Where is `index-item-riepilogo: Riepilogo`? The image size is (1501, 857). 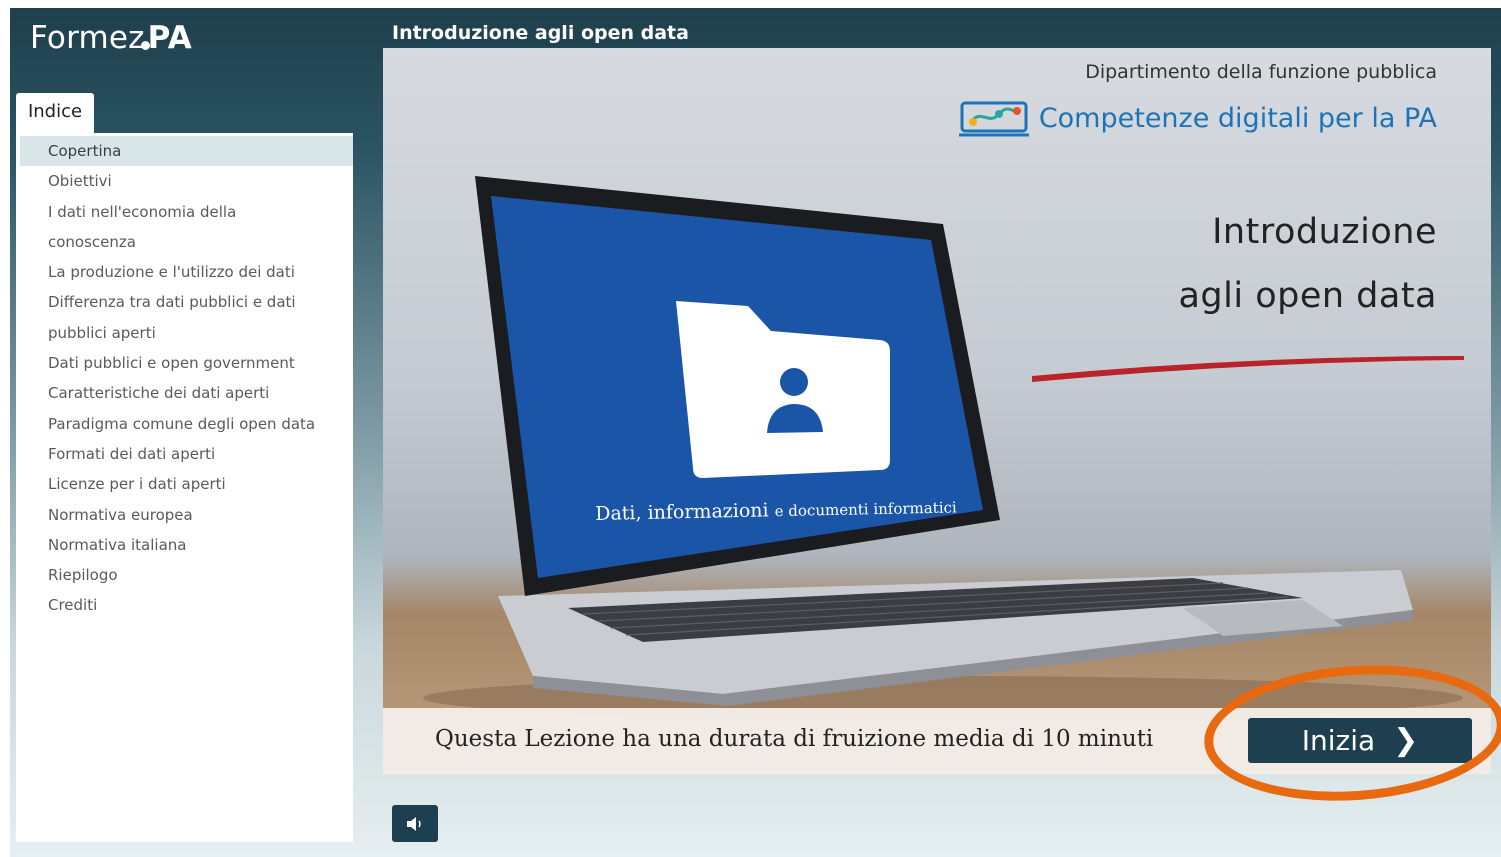 index-item-riepilogo: Riepilogo is located at coordinates (184, 575).